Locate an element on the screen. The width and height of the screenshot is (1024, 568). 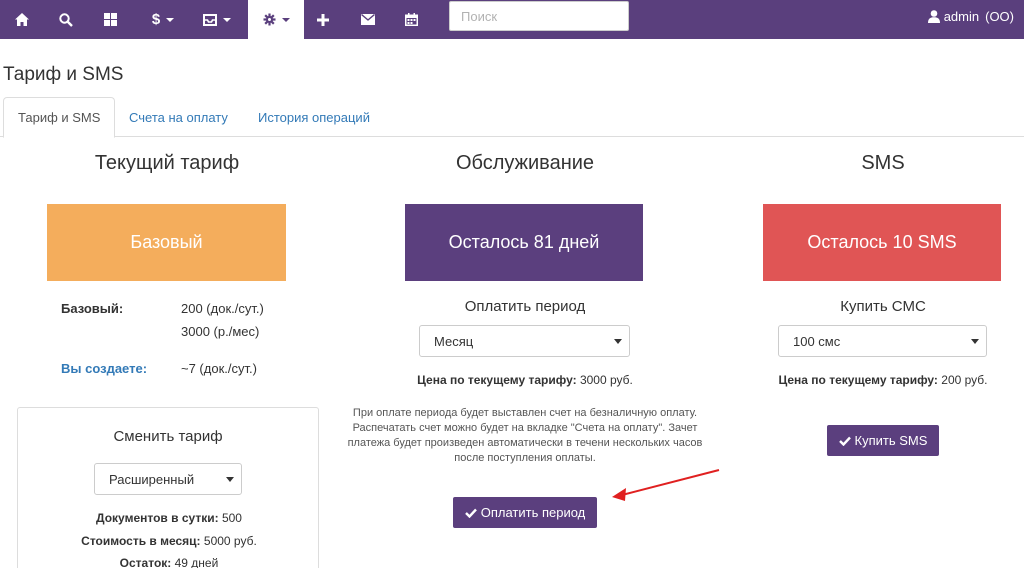
docs-per-day: Документов в сутки: 500 is located at coordinates (169, 518).